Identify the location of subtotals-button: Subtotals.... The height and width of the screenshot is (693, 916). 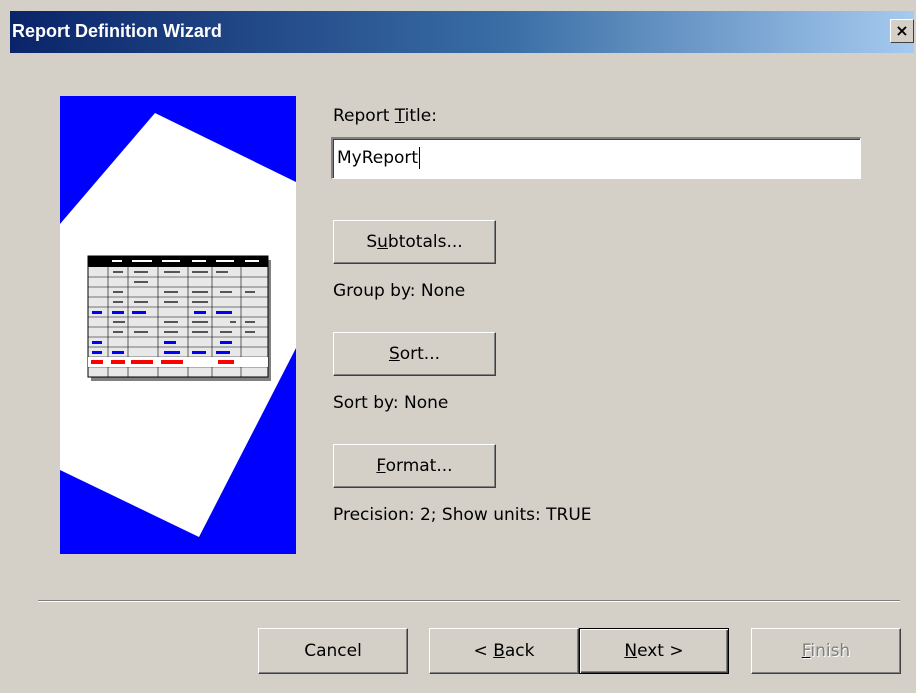
(414, 242).